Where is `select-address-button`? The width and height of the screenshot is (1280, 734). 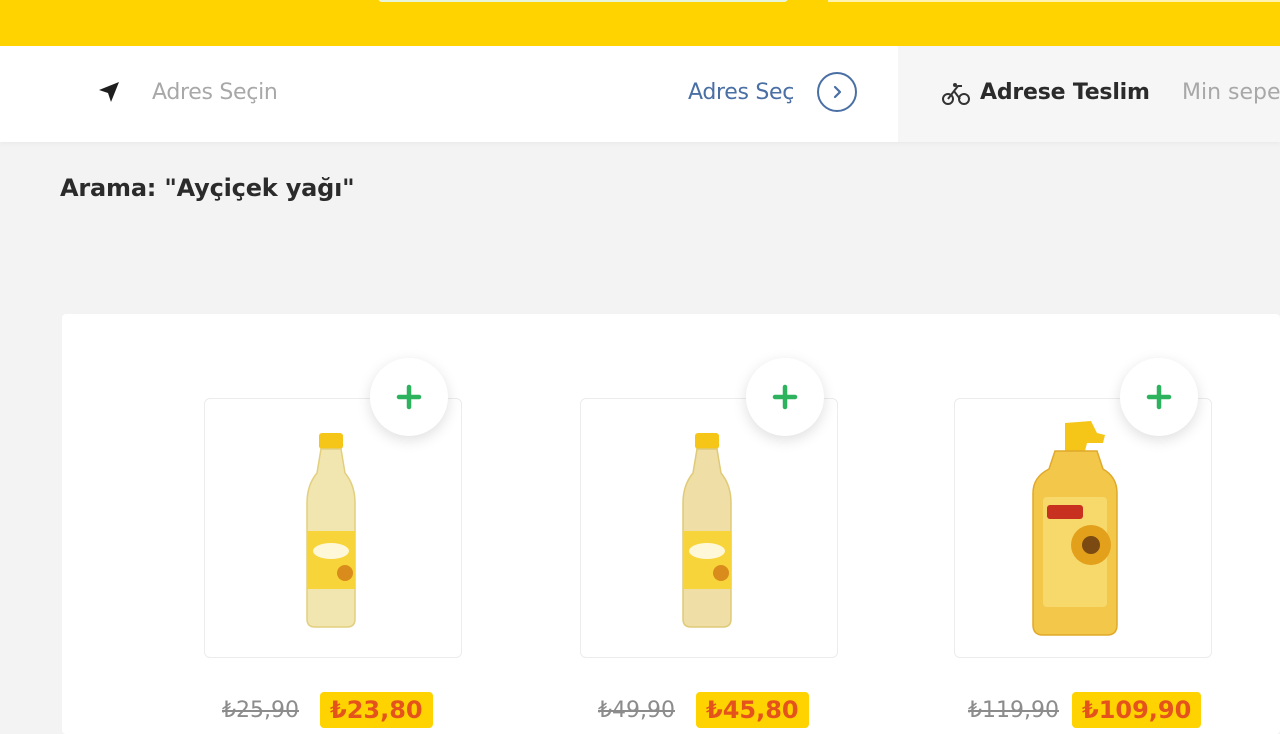 select-address-button is located at coordinates (837, 92).